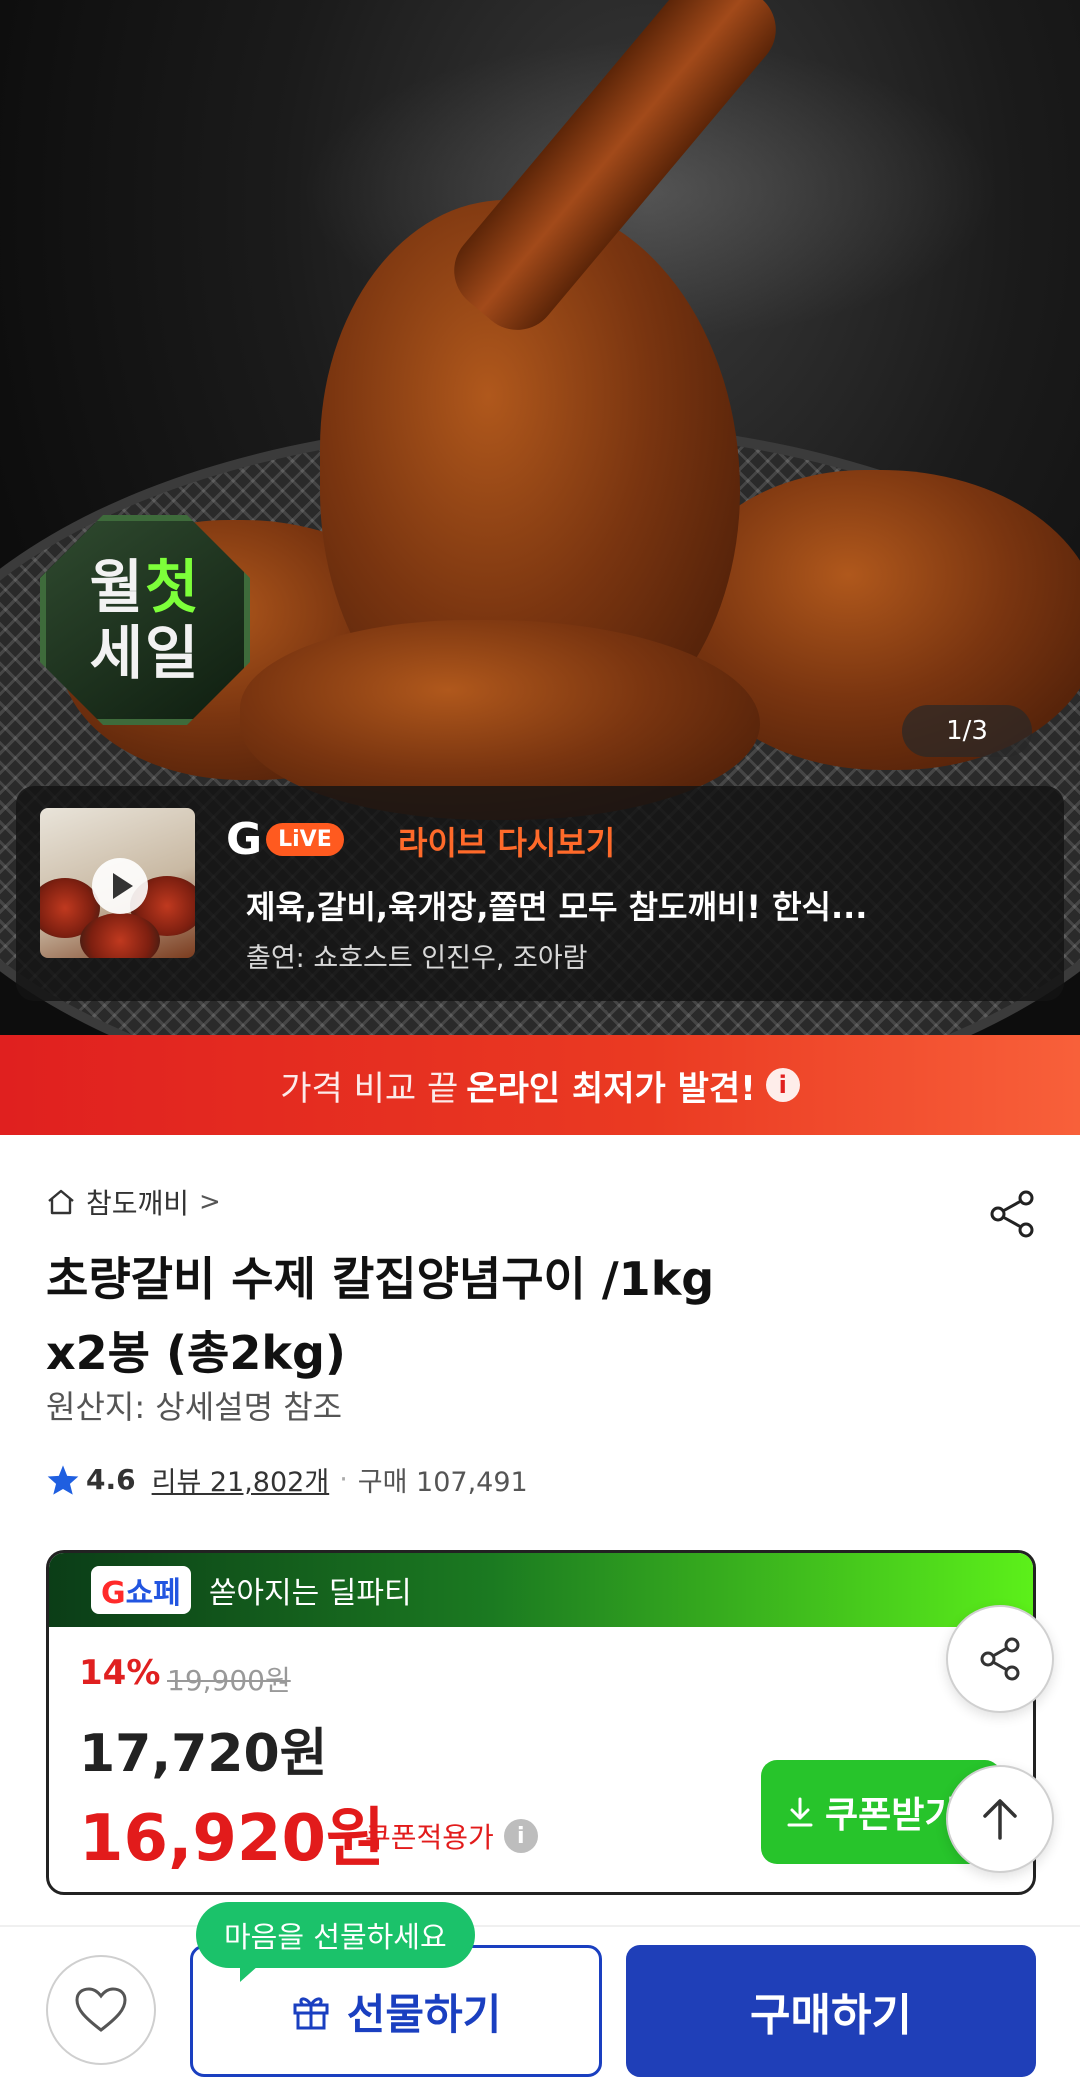 The height and width of the screenshot is (2100, 1080). Describe the element at coordinates (63, 1479) in the screenshot. I see `star-icon` at that location.